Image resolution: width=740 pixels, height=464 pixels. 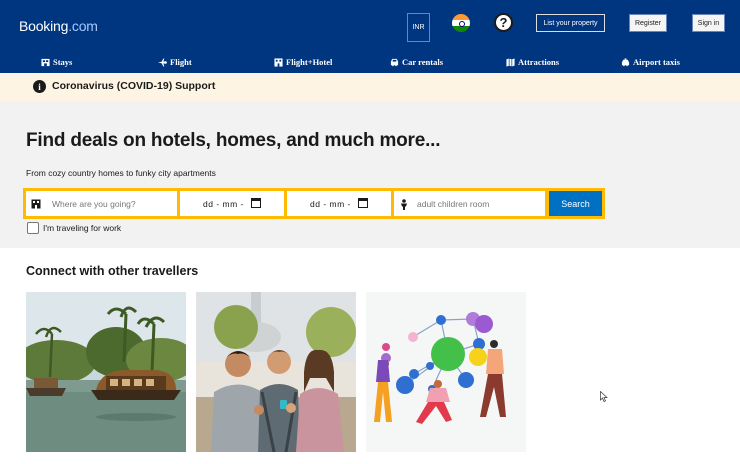 I want to click on taxi-icon, so click(x=625, y=61).